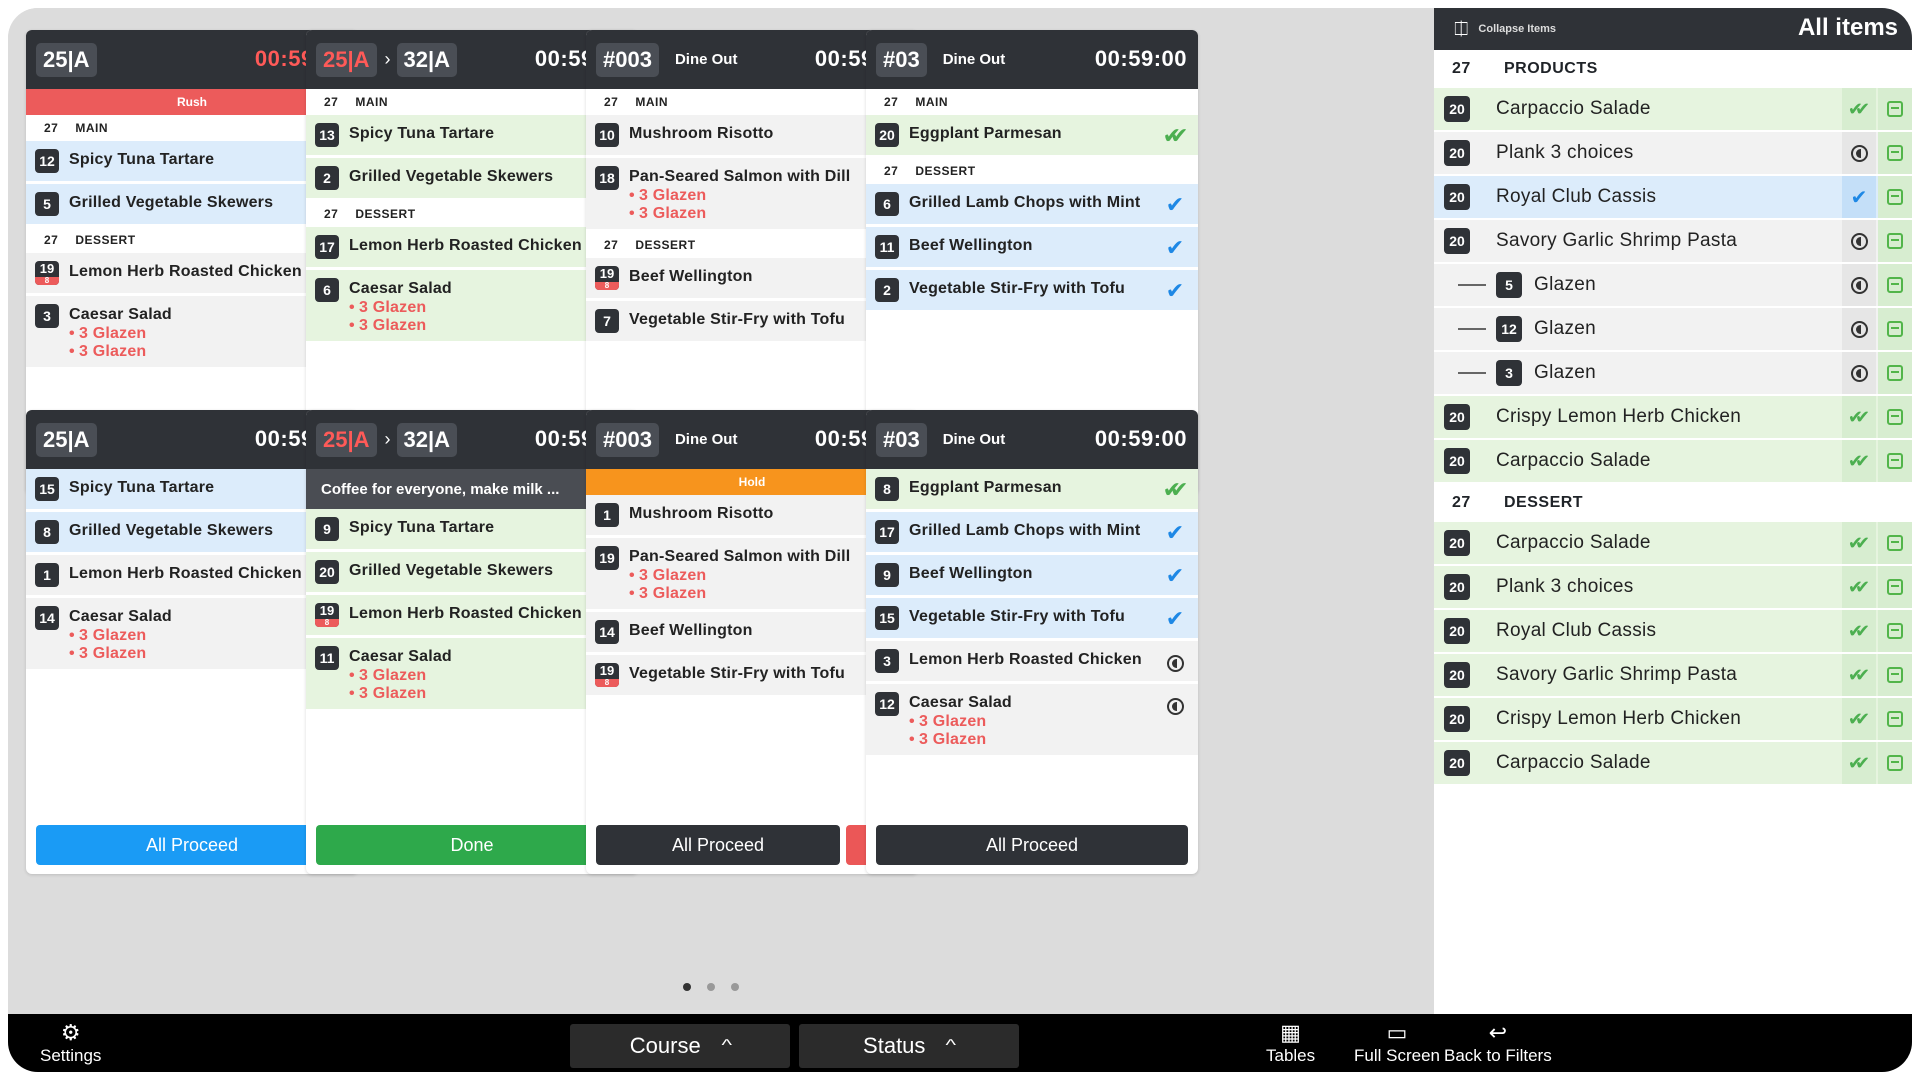  I want to click on quantity-value: 20, so click(327, 572).